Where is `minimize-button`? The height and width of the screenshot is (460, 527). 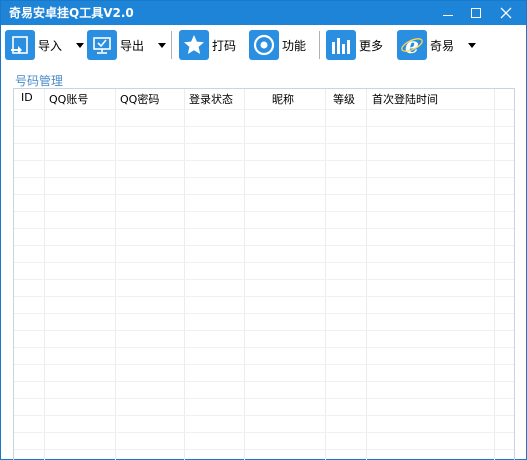
minimize-button is located at coordinates (448, 13).